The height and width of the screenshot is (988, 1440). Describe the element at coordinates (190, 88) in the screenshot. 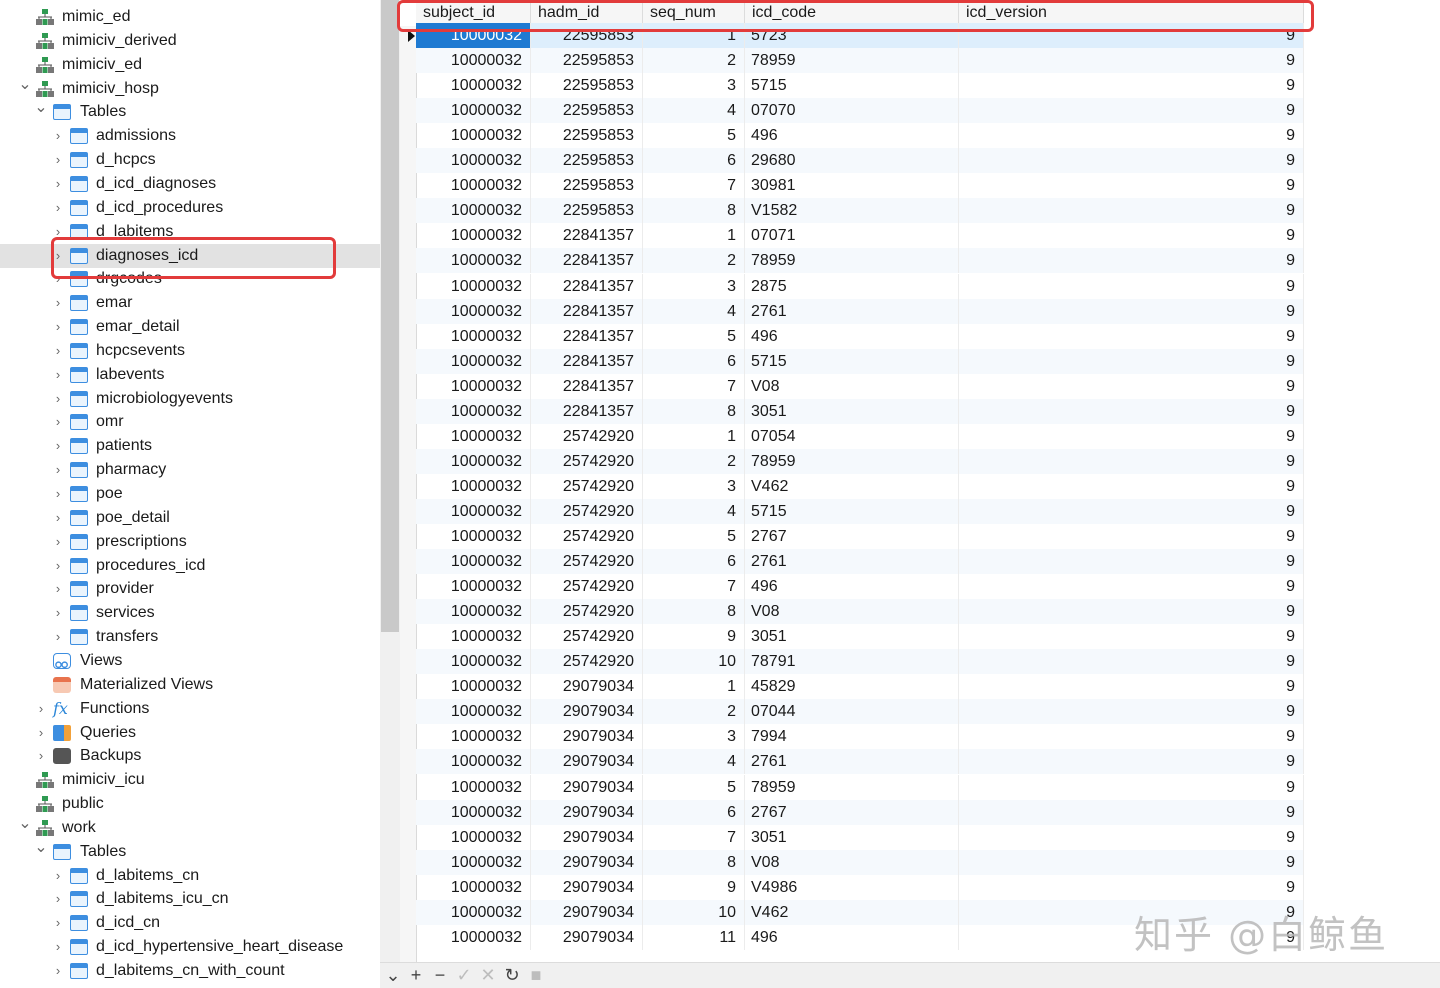

I see `tree-item-mimiciv-hosp: ⌄ mimiciv_hosp` at that location.